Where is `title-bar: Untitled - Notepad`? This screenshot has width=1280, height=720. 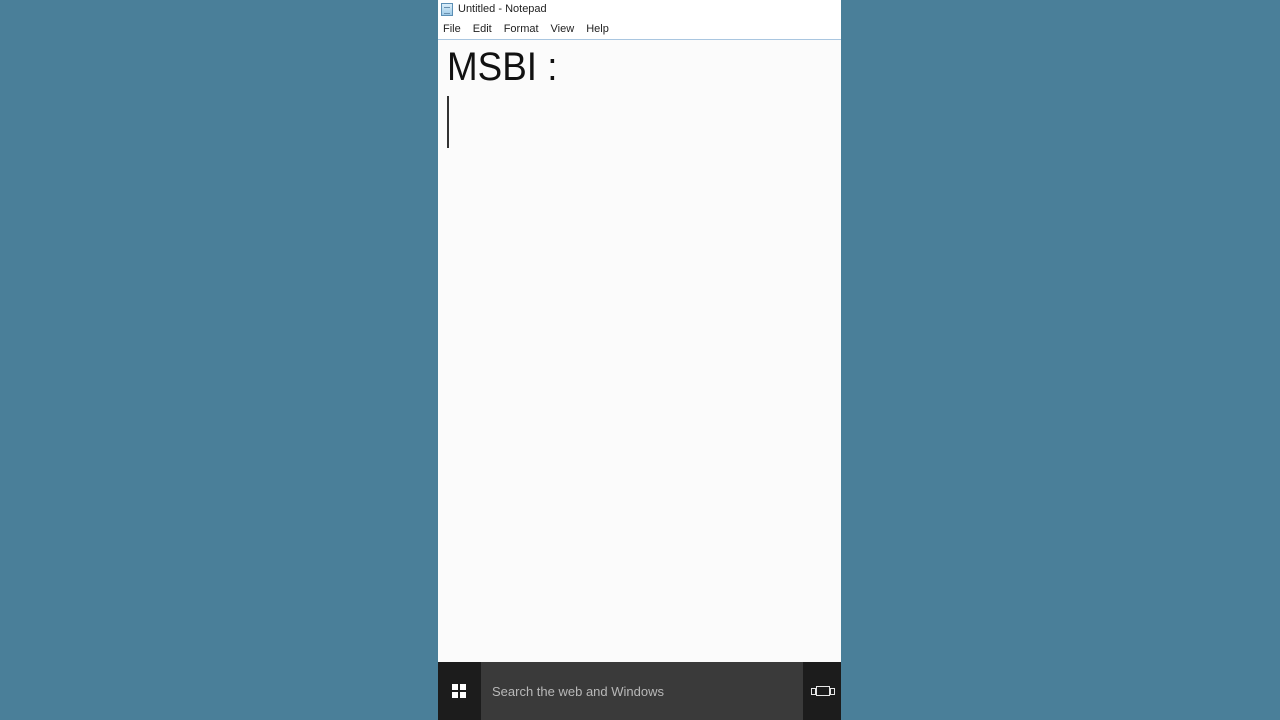 title-bar: Untitled - Notepad is located at coordinates (639, 9).